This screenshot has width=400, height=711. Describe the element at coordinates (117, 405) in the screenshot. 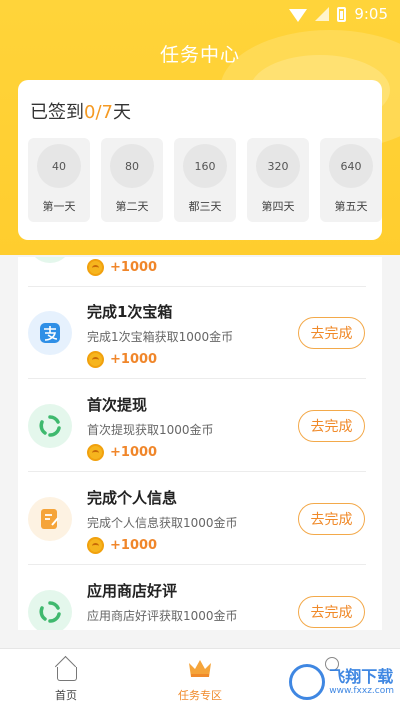

I see `task-name: 首次提现` at that location.